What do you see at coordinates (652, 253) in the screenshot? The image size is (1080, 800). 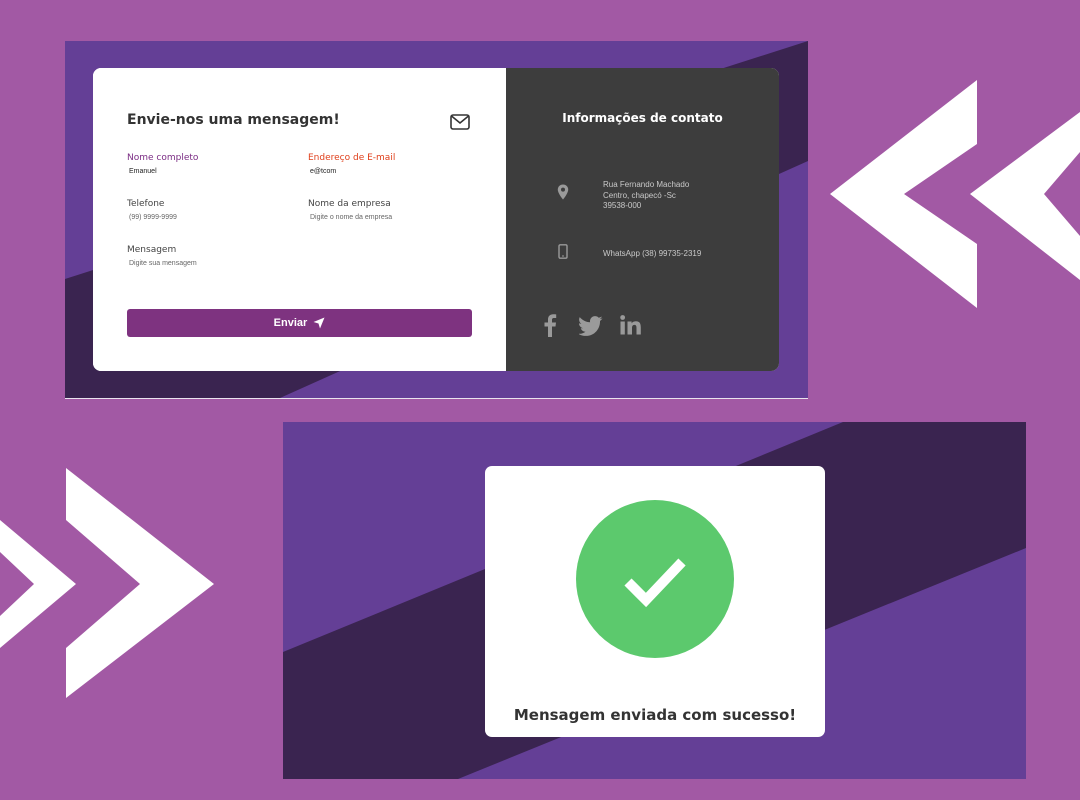 I see `whatsapp-text: WhatsApp (38) 99735-2319` at bounding box center [652, 253].